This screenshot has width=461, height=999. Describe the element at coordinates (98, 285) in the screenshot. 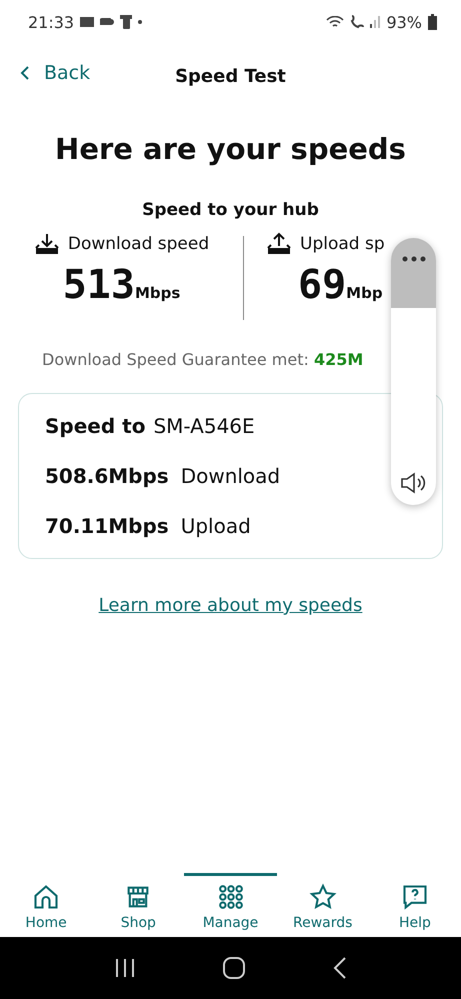

I see `speed-value: 513` at that location.